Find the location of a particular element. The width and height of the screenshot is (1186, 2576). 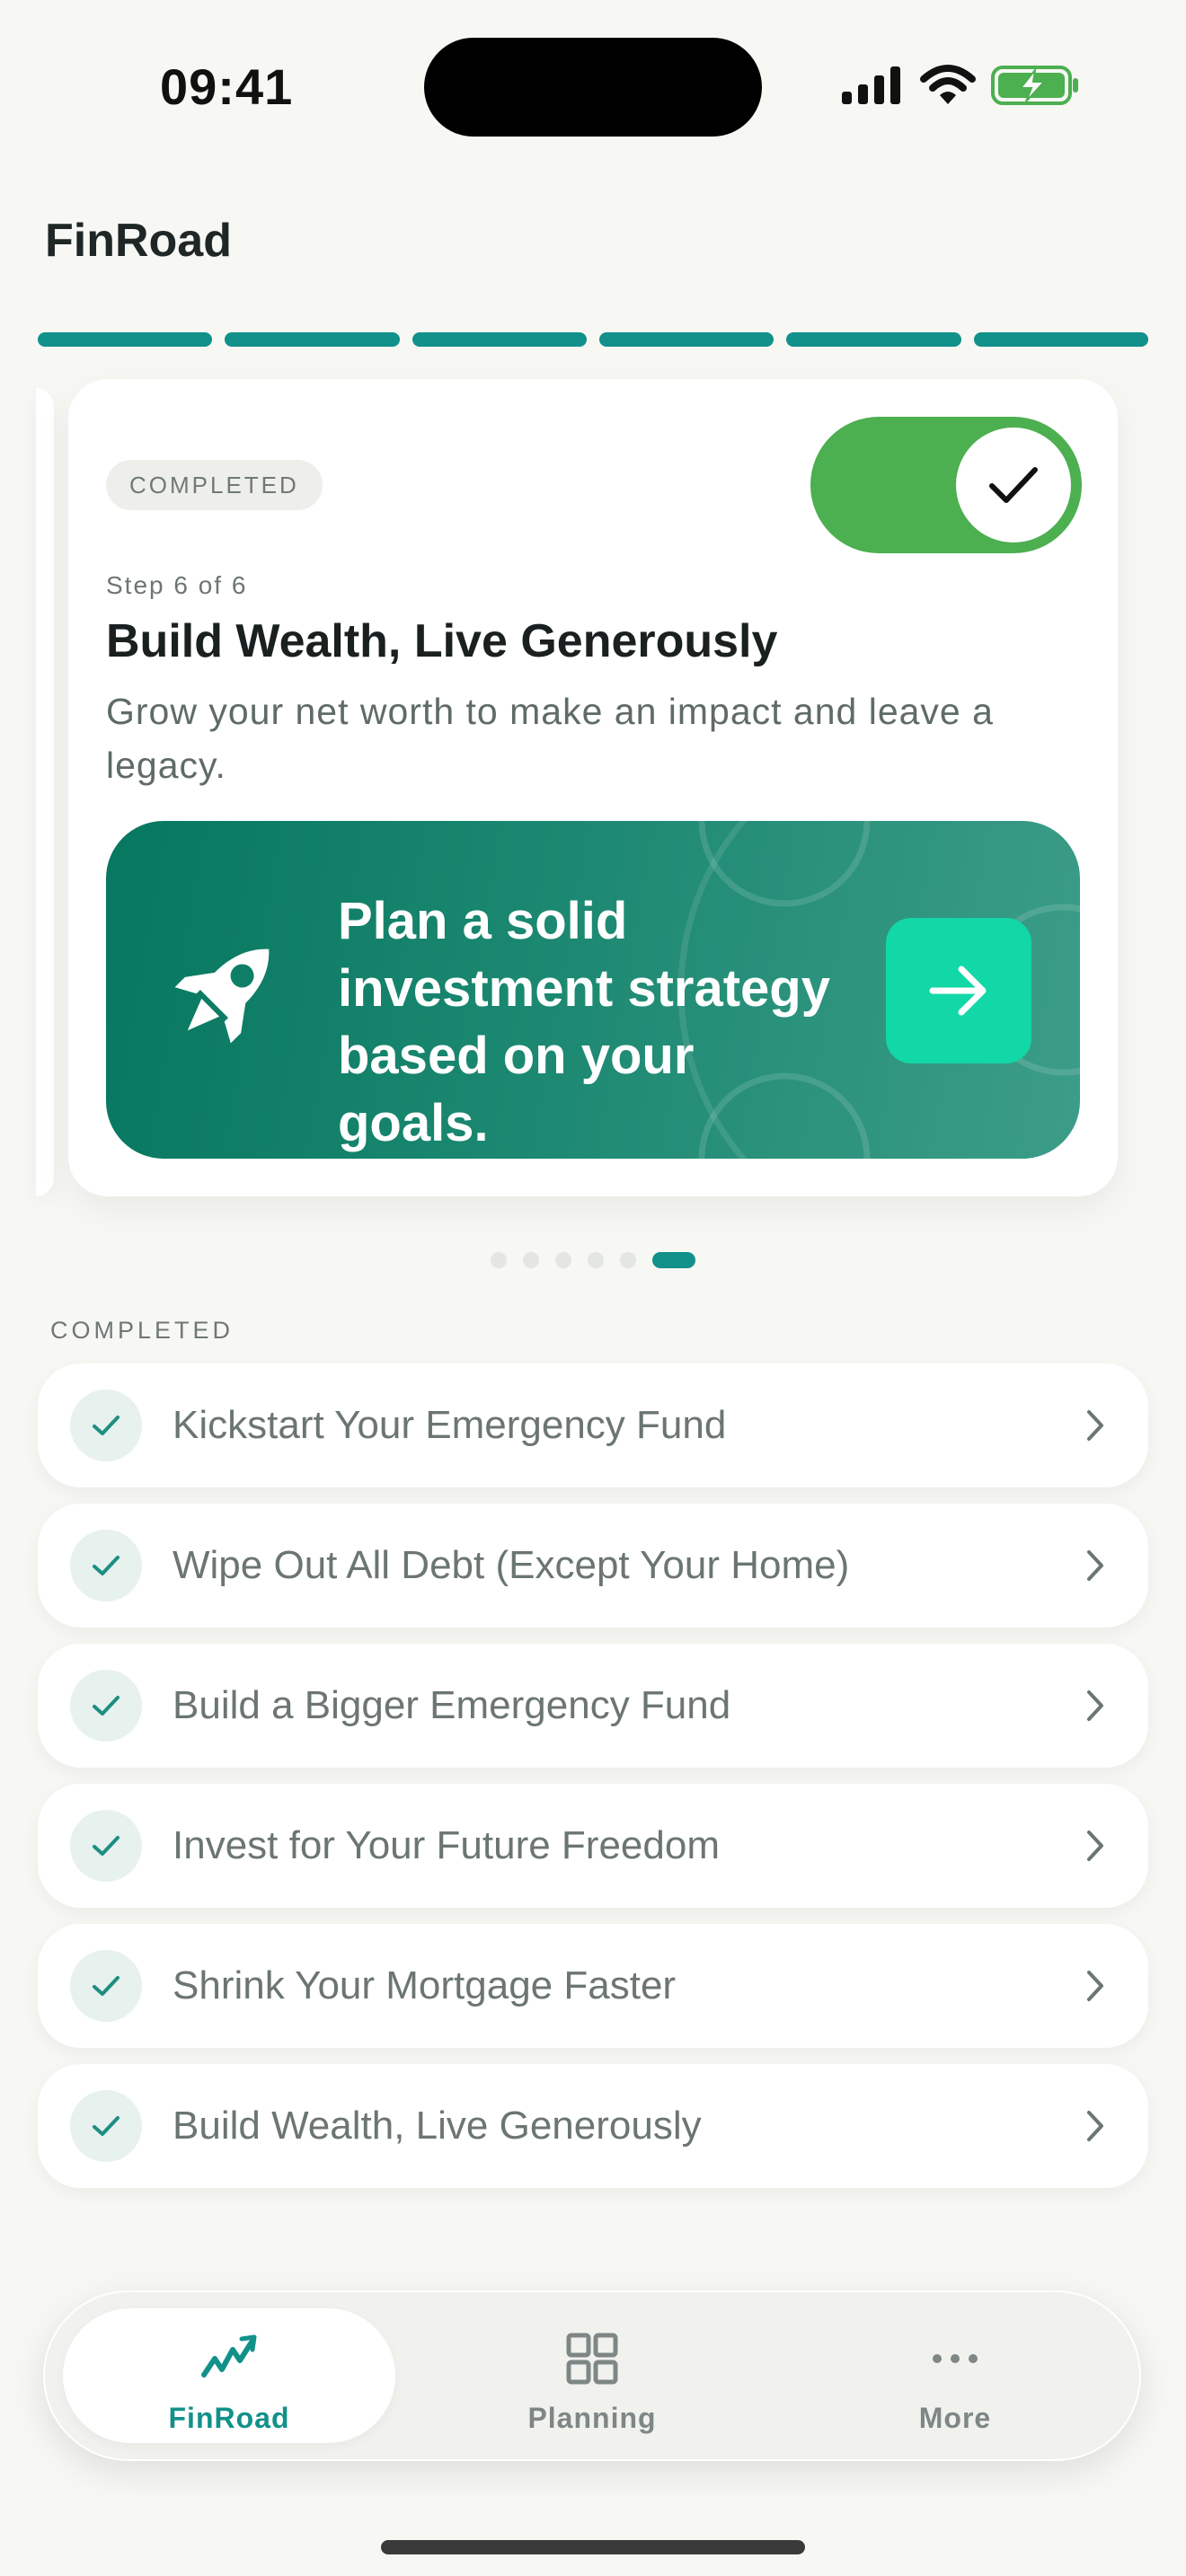

step-counter: Step 6 of 6 is located at coordinates (177, 585).